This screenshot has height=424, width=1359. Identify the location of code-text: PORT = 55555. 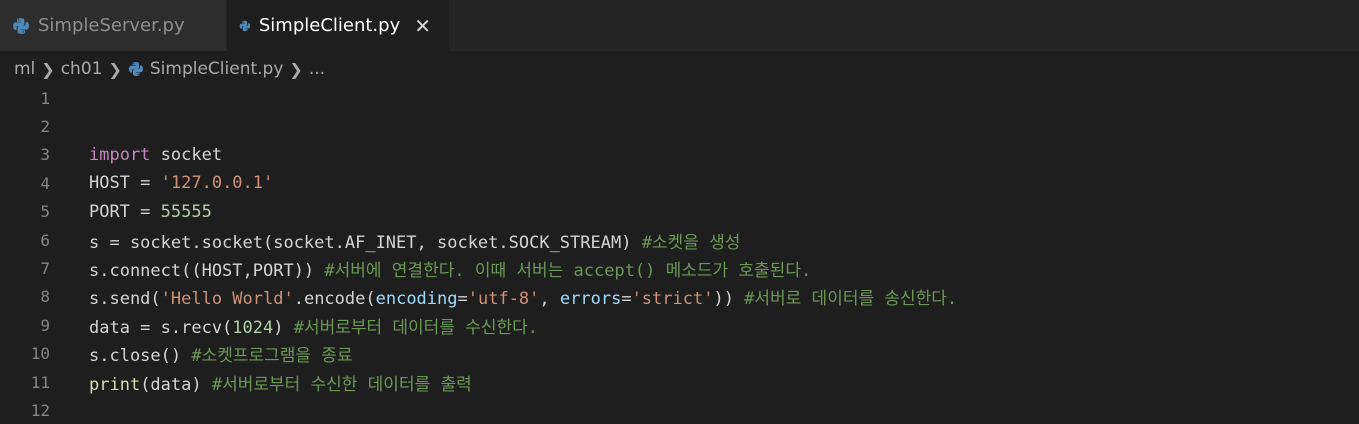
(150, 212).